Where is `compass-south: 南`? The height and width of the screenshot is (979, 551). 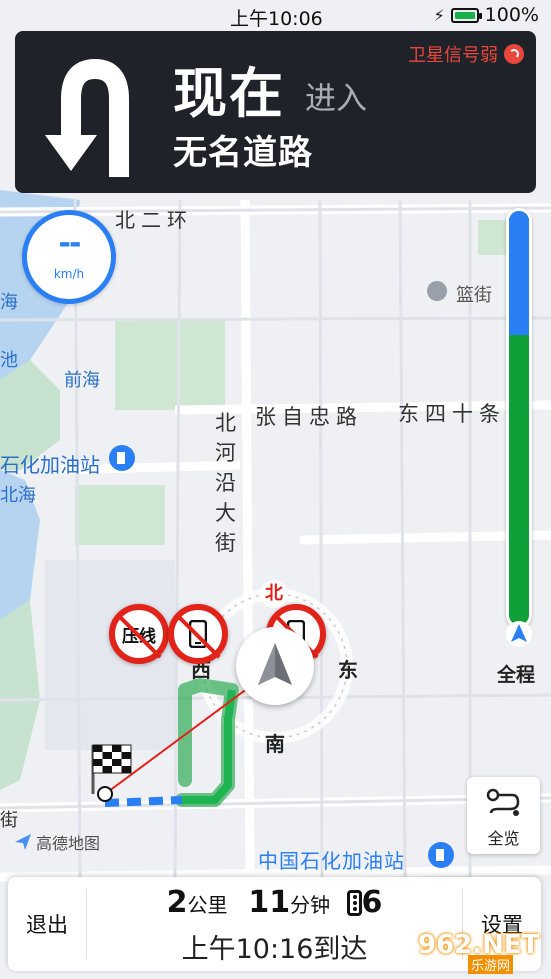
compass-south: 南 is located at coordinates (275, 744).